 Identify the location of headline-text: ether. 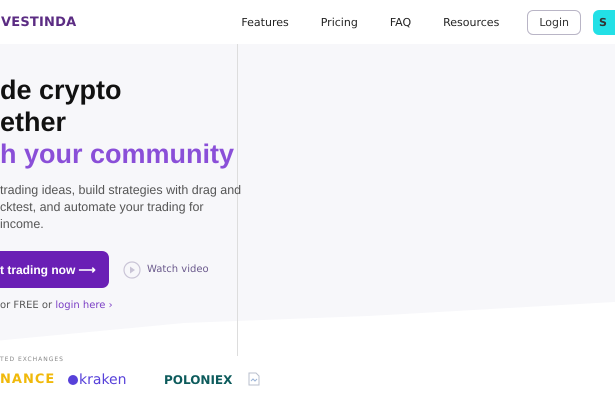
(34, 122).